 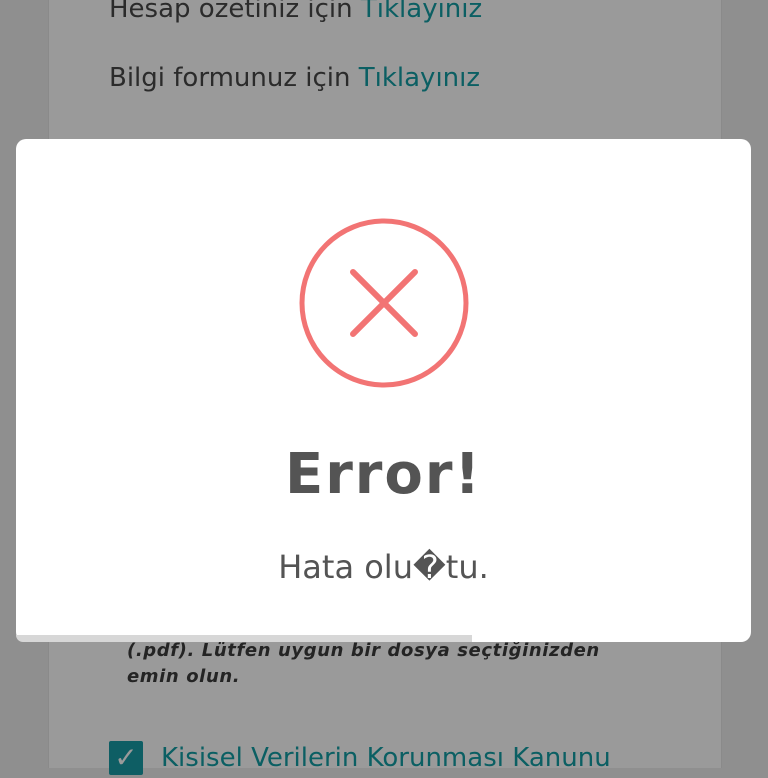 What do you see at coordinates (383, 567) in the screenshot?
I see `modal-message: Hata olu�tu.` at bounding box center [383, 567].